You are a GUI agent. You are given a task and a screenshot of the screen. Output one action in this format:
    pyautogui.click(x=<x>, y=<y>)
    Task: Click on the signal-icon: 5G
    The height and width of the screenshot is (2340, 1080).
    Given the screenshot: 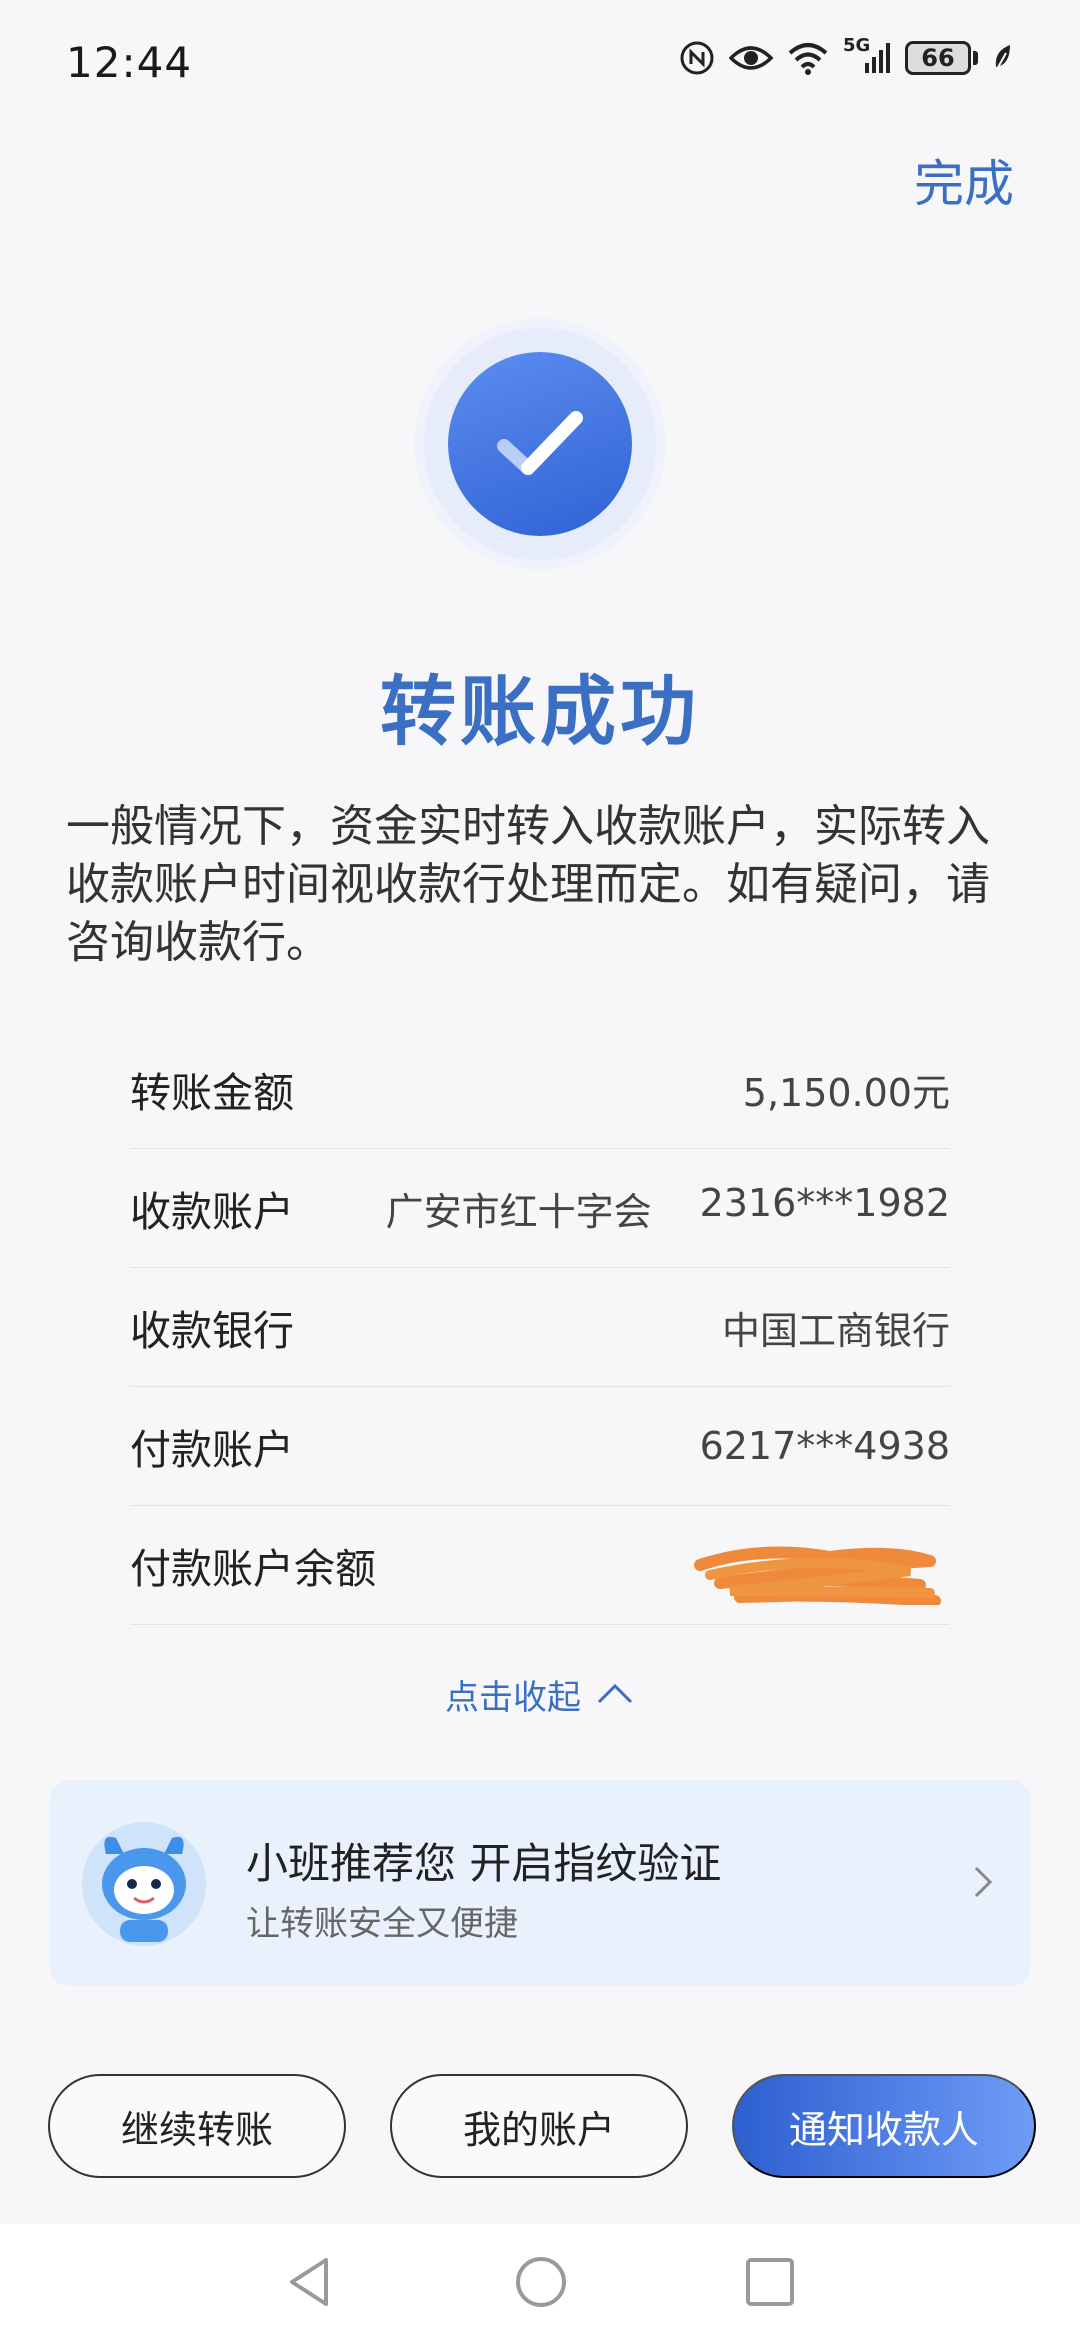 What is the action you would take?
    pyautogui.click(x=867, y=55)
    